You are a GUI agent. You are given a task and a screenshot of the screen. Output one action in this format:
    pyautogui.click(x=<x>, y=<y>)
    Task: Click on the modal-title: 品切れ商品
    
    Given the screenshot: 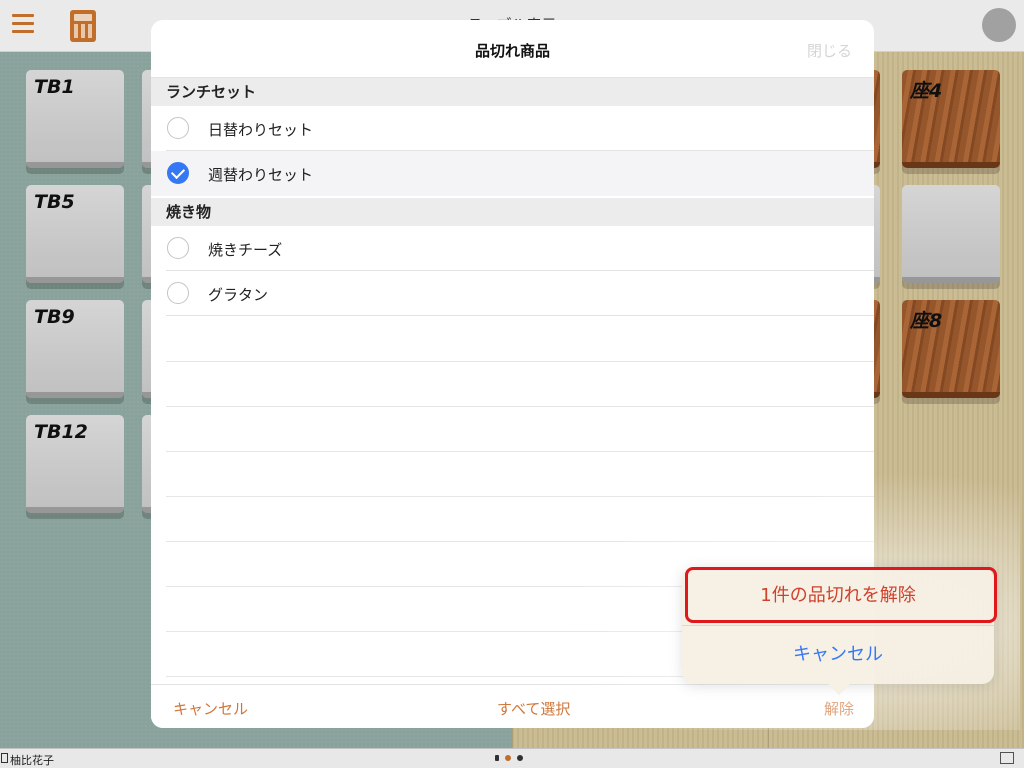 What is the action you would take?
    pyautogui.click(x=512, y=51)
    